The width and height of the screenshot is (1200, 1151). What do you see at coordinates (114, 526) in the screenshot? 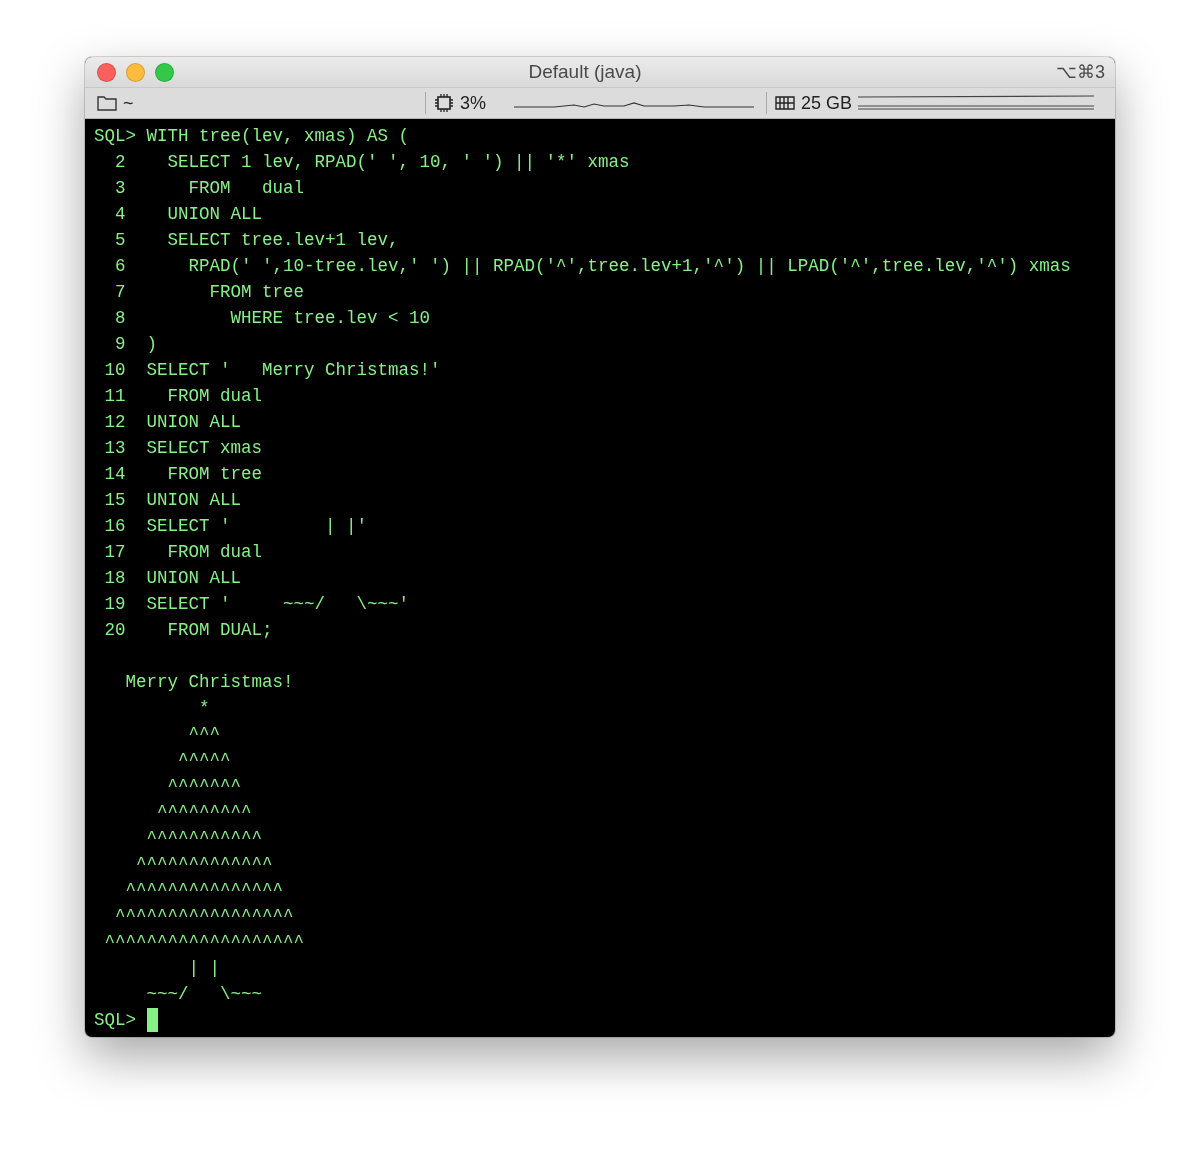
I see `line-number: 16` at bounding box center [114, 526].